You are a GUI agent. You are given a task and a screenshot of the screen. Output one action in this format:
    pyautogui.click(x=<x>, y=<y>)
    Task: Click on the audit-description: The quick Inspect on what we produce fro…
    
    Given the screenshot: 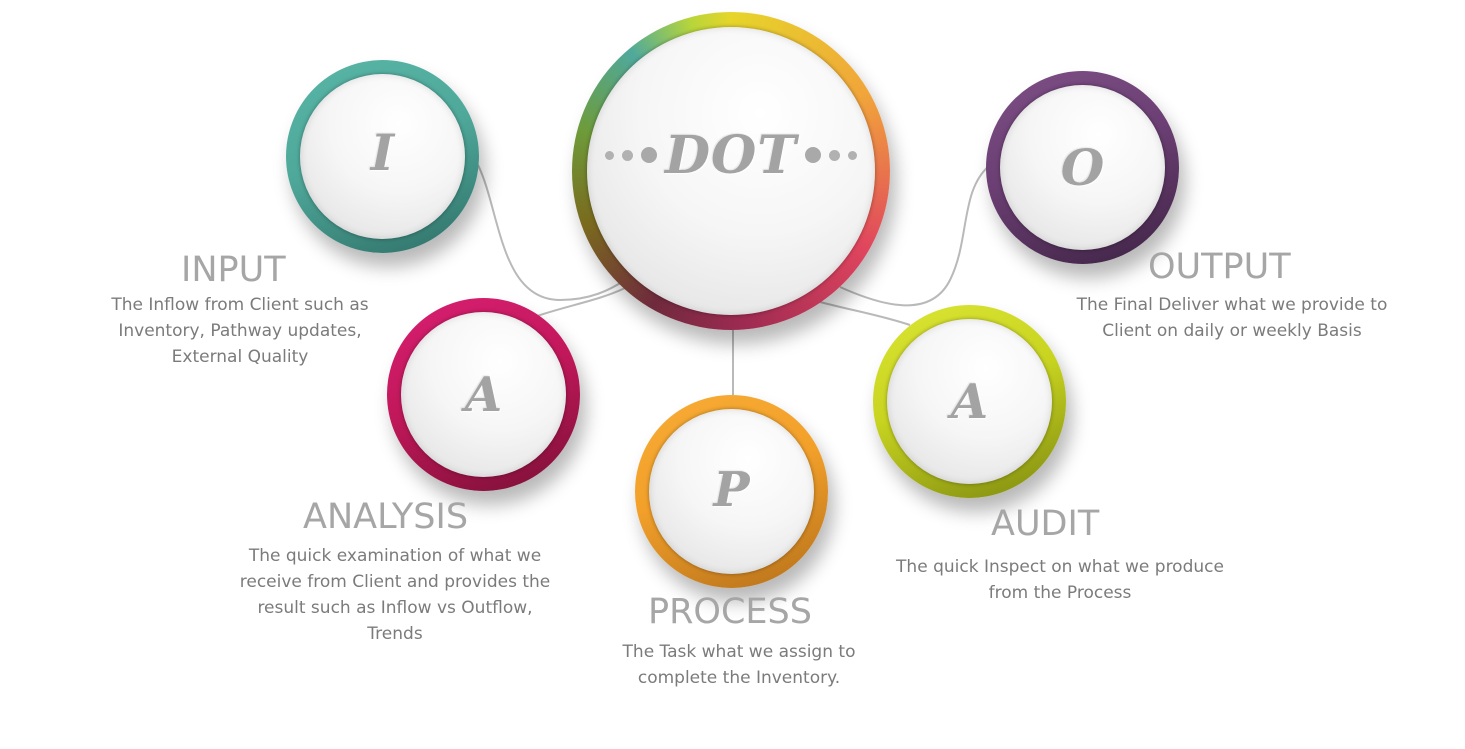 What is the action you would take?
    pyautogui.click(x=1060, y=580)
    